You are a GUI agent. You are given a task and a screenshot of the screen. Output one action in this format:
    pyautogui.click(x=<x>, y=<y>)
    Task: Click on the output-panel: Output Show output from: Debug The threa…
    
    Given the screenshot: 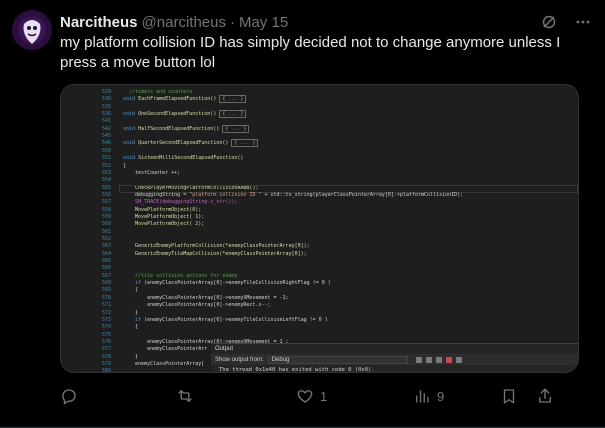 What is the action you would take?
    pyautogui.click(x=394, y=358)
    